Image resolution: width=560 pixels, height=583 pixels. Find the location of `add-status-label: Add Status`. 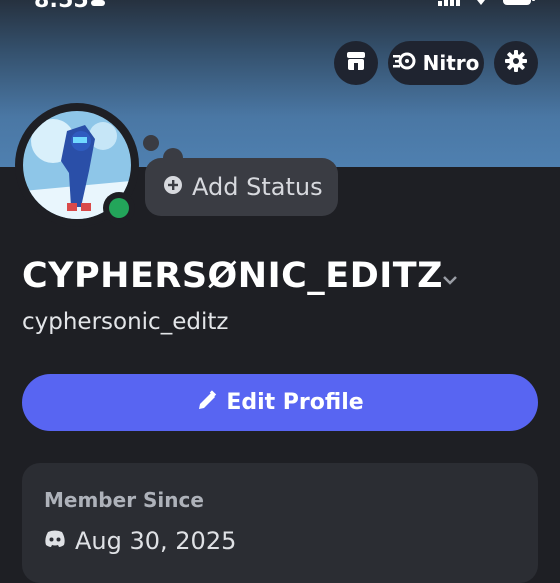

add-status-label: Add Status is located at coordinates (257, 187).